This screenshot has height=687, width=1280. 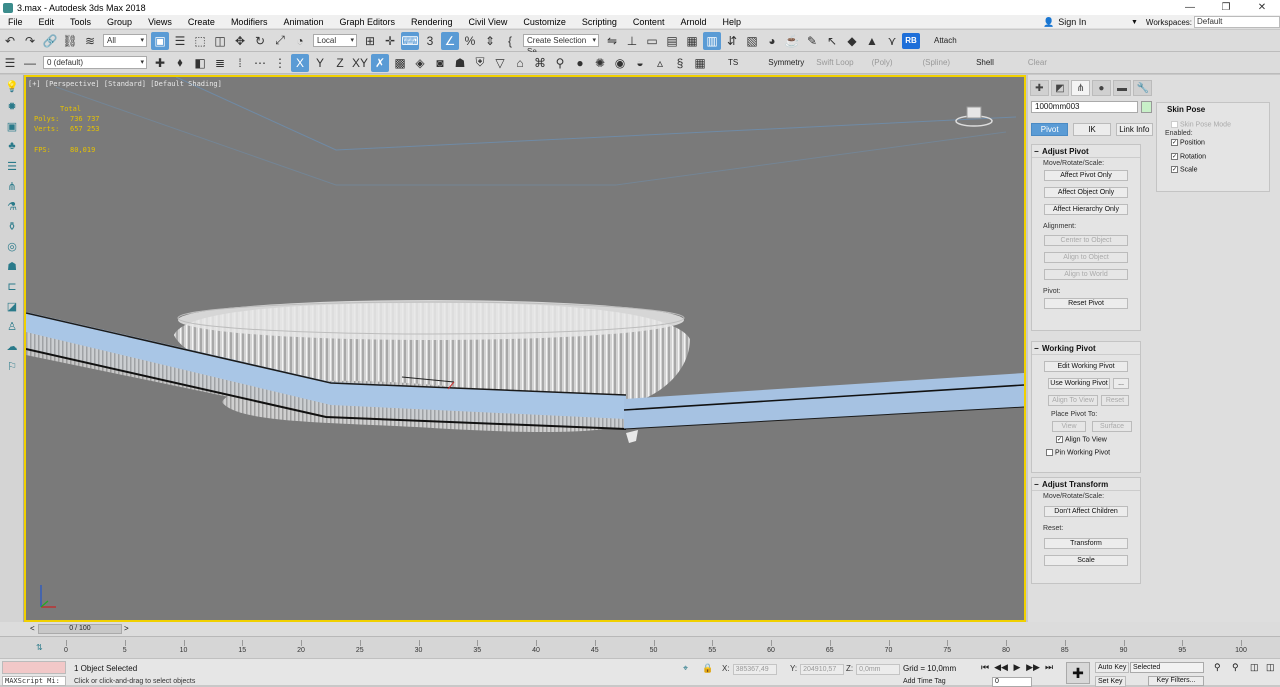 I want to click on adjust-transform-header: Adjust Transform, so click(x=1086, y=484).